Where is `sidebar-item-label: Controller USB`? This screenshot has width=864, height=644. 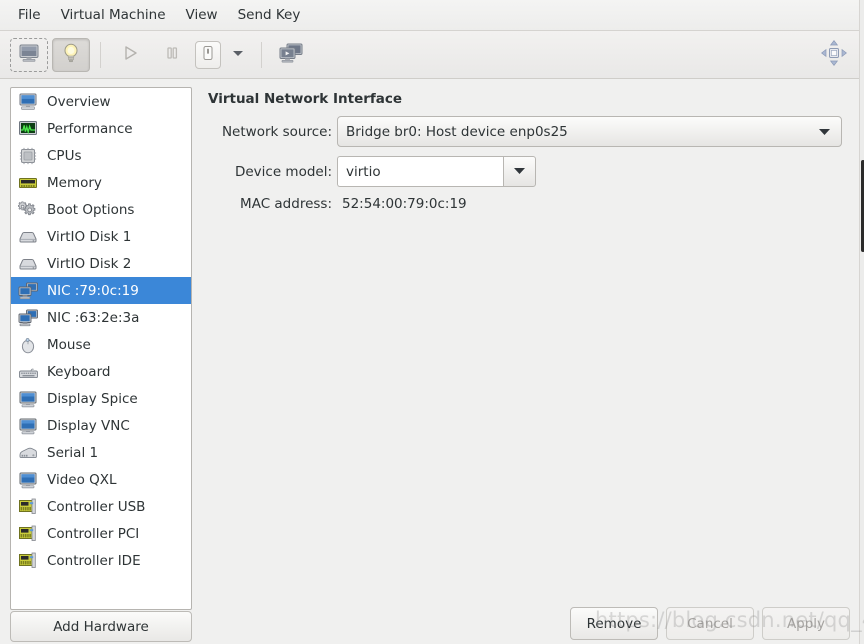
sidebar-item-label: Controller USB is located at coordinates (96, 506).